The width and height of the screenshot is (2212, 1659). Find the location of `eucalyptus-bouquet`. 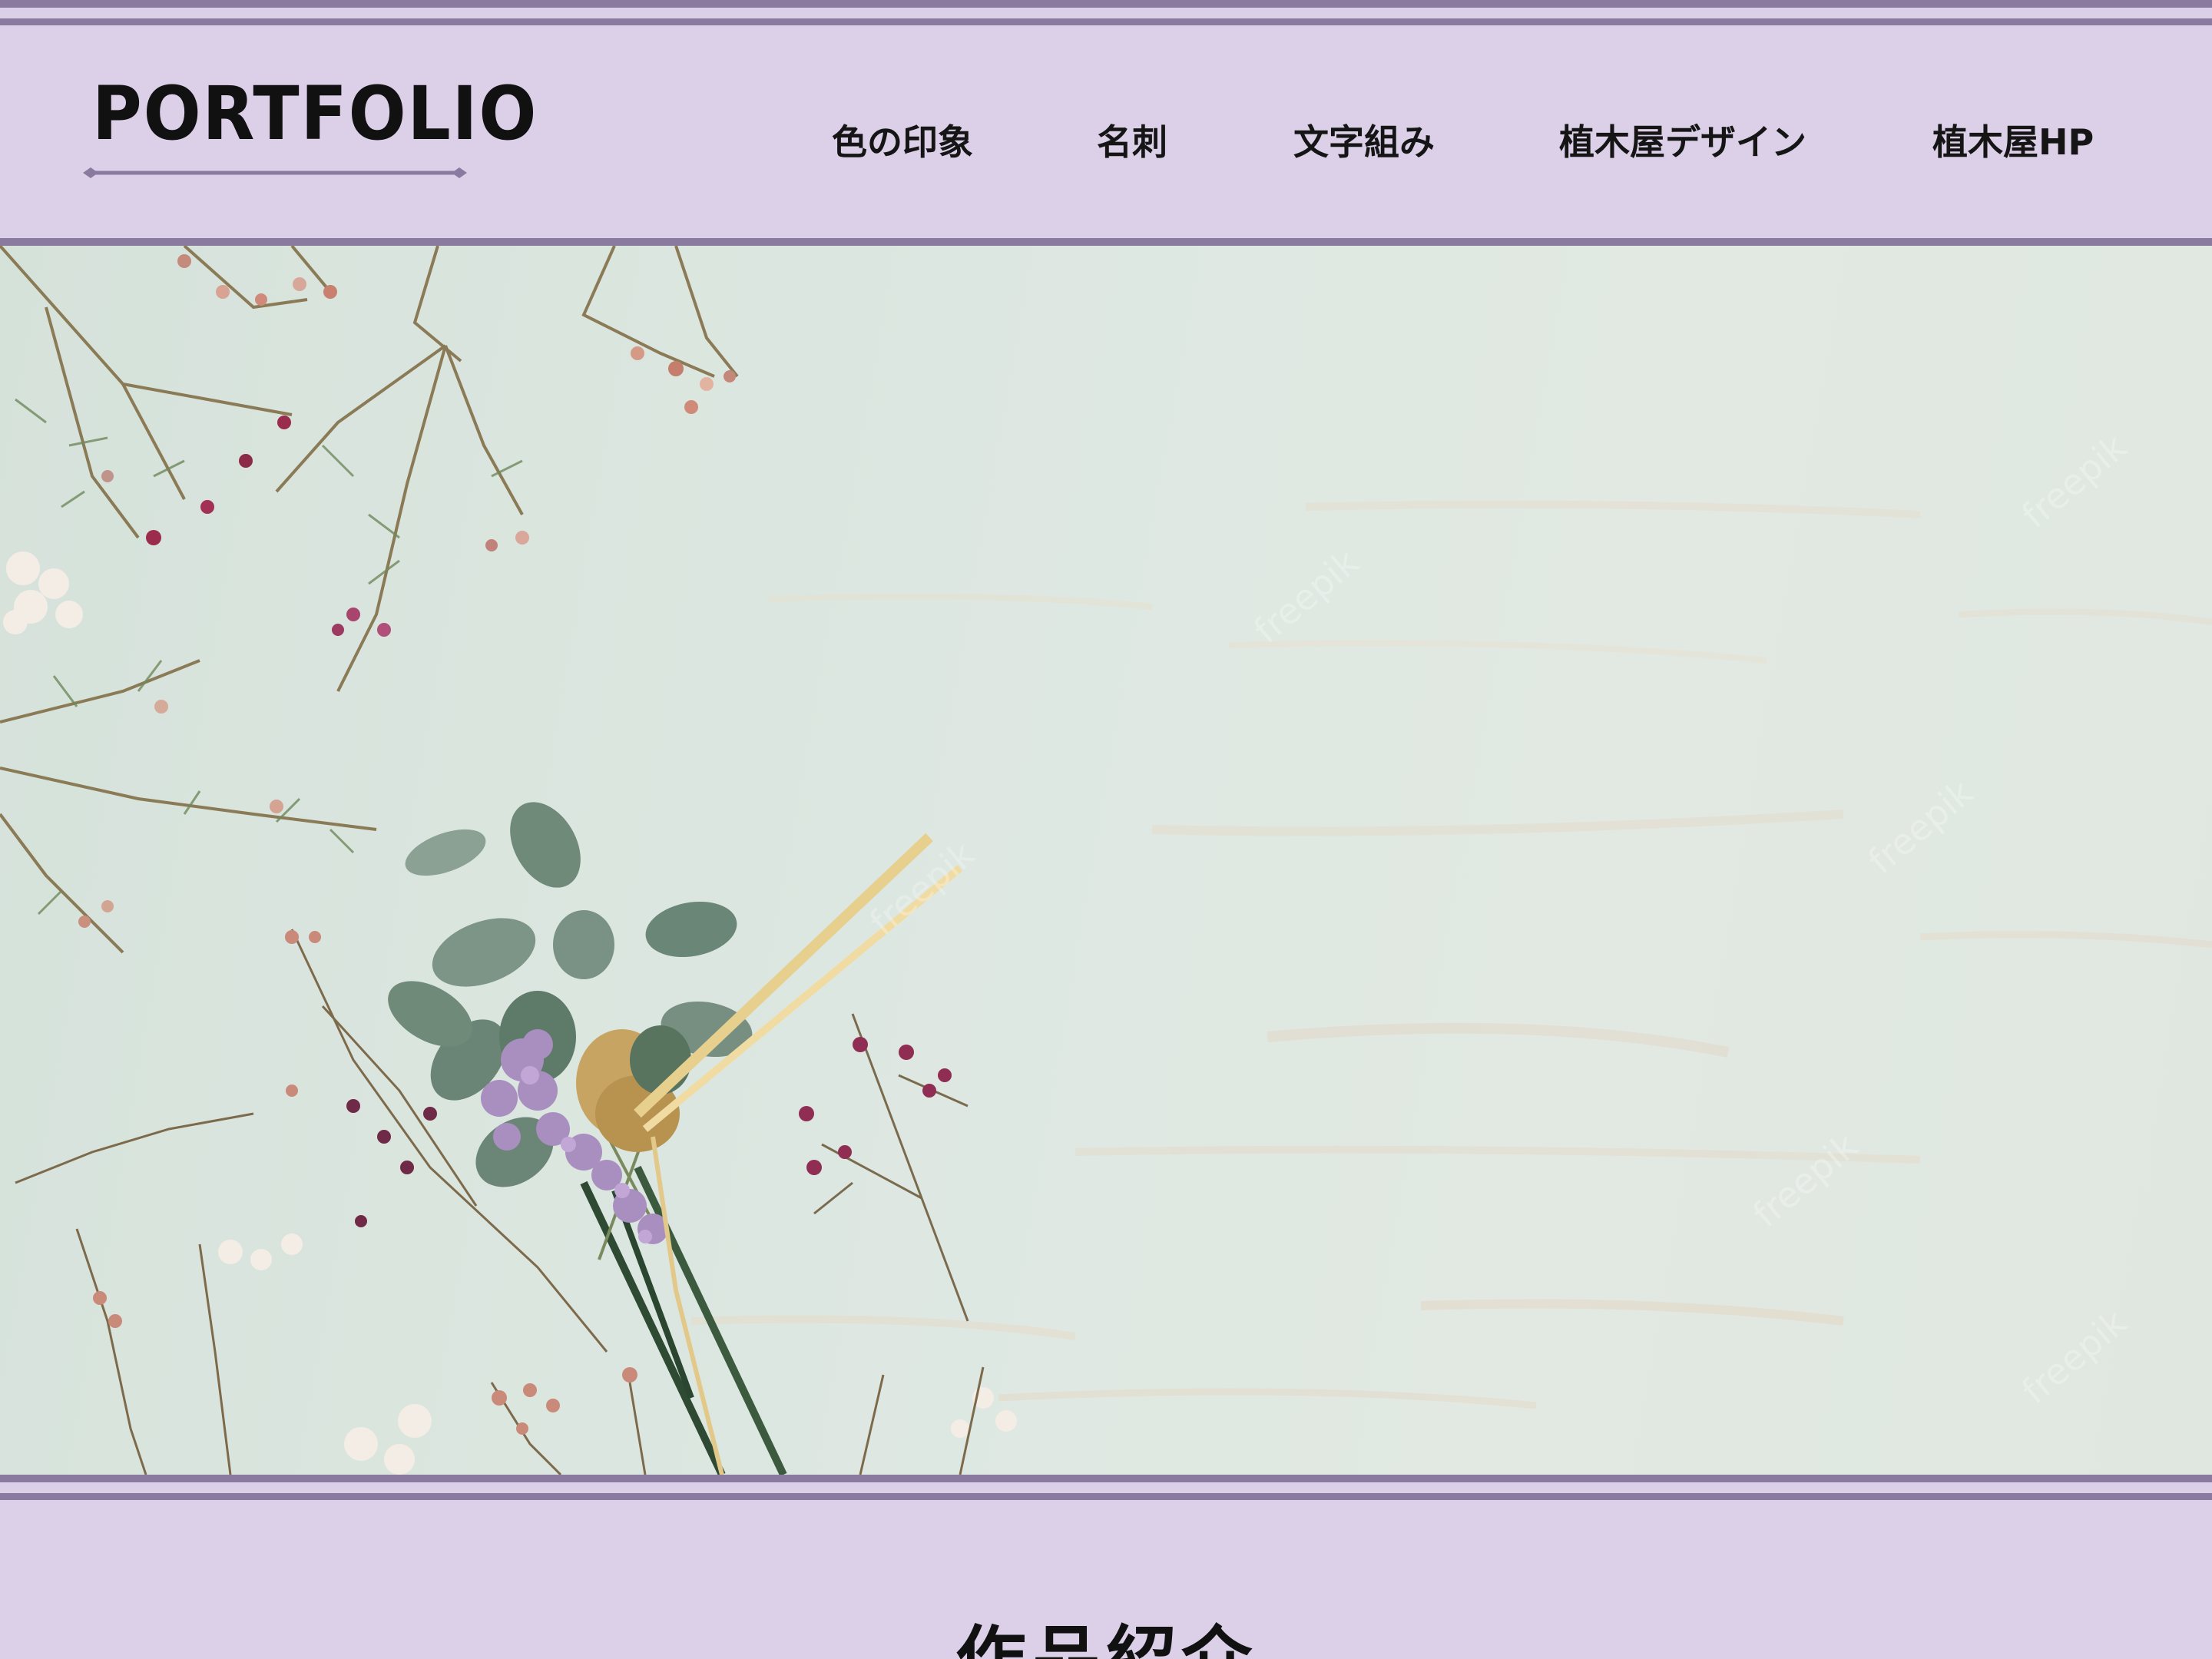

eucalyptus-bouquet is located at coordinates (675, 1139).